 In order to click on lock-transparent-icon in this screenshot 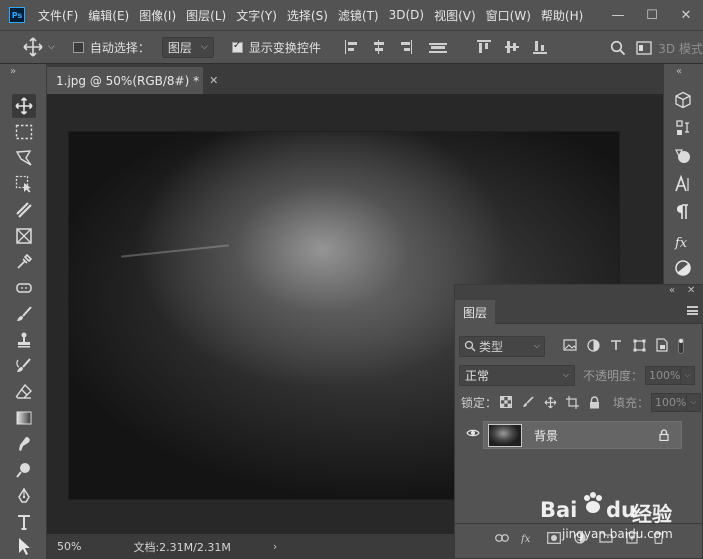, I will do `click(506, 402)`.